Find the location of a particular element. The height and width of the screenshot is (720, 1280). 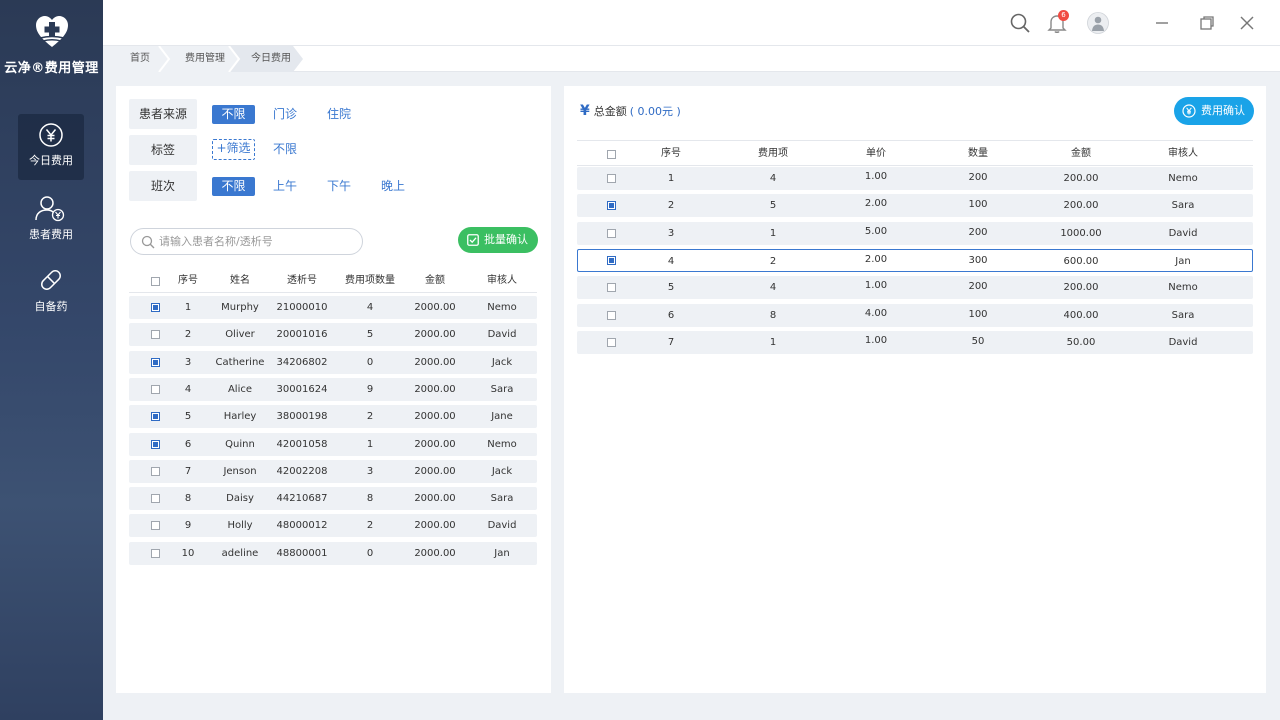

filter-shift-any: 不限 is located at coordinates (233, 186).